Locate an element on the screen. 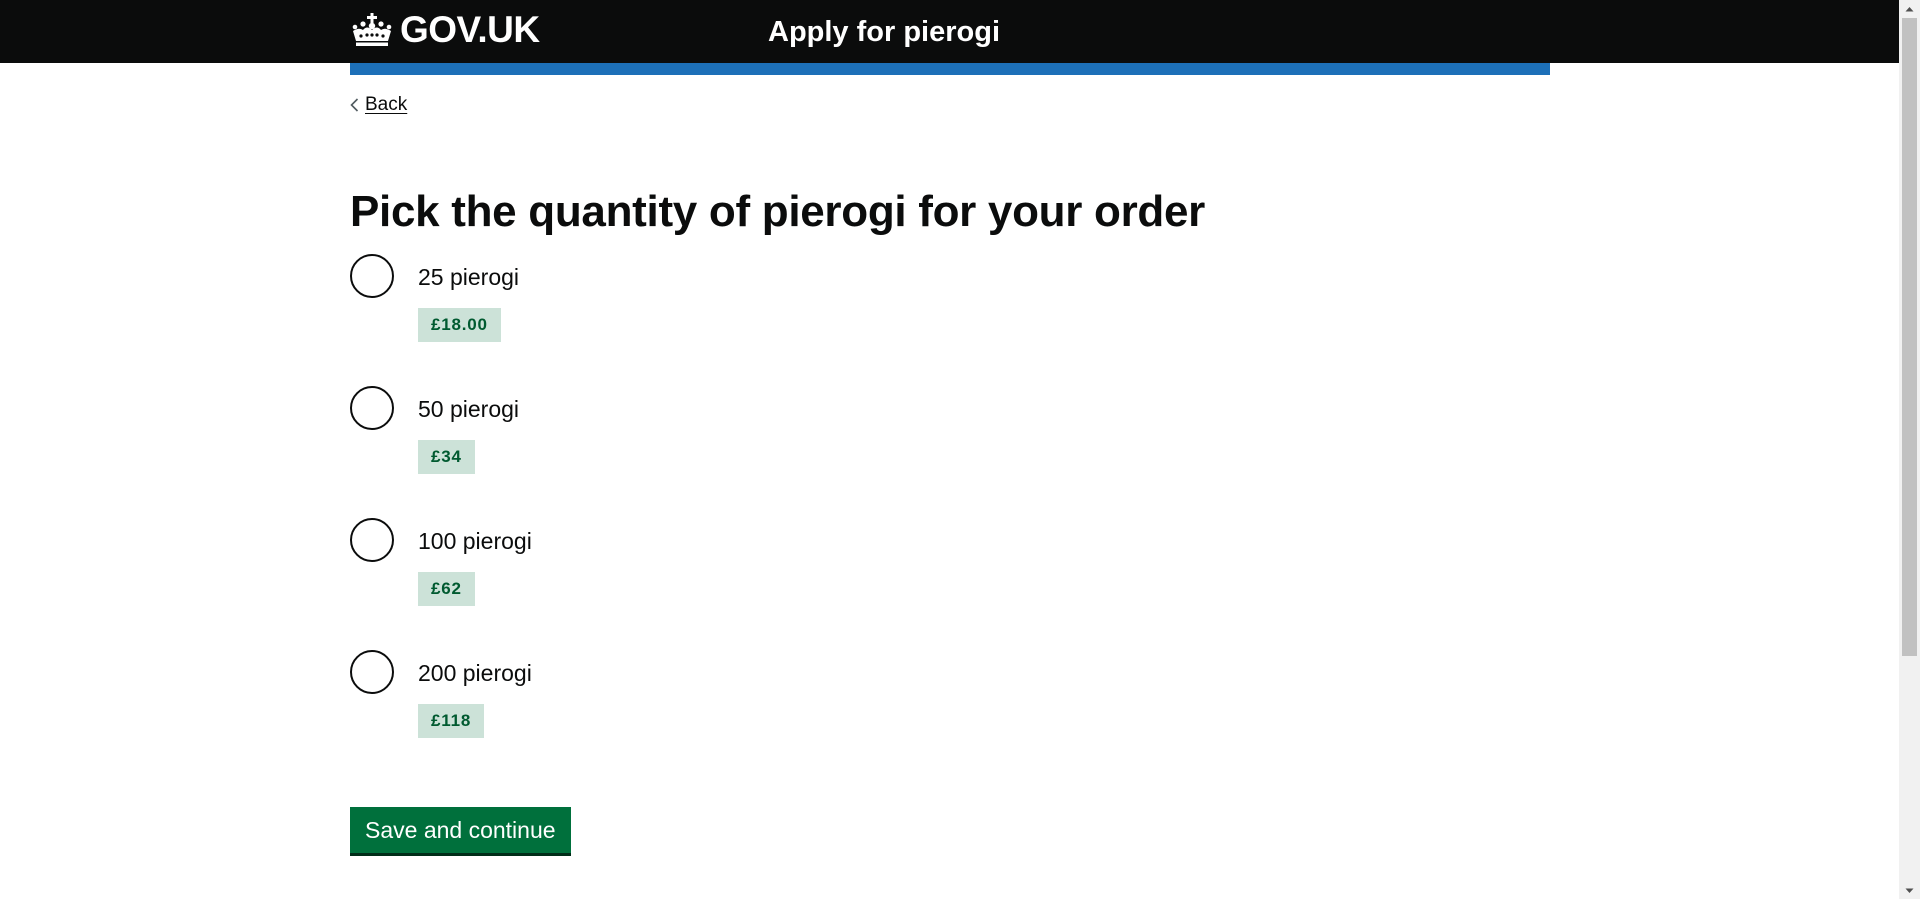 The image size is (1920, 899). arrow-down-icon is located at coordinates (1909, 890).